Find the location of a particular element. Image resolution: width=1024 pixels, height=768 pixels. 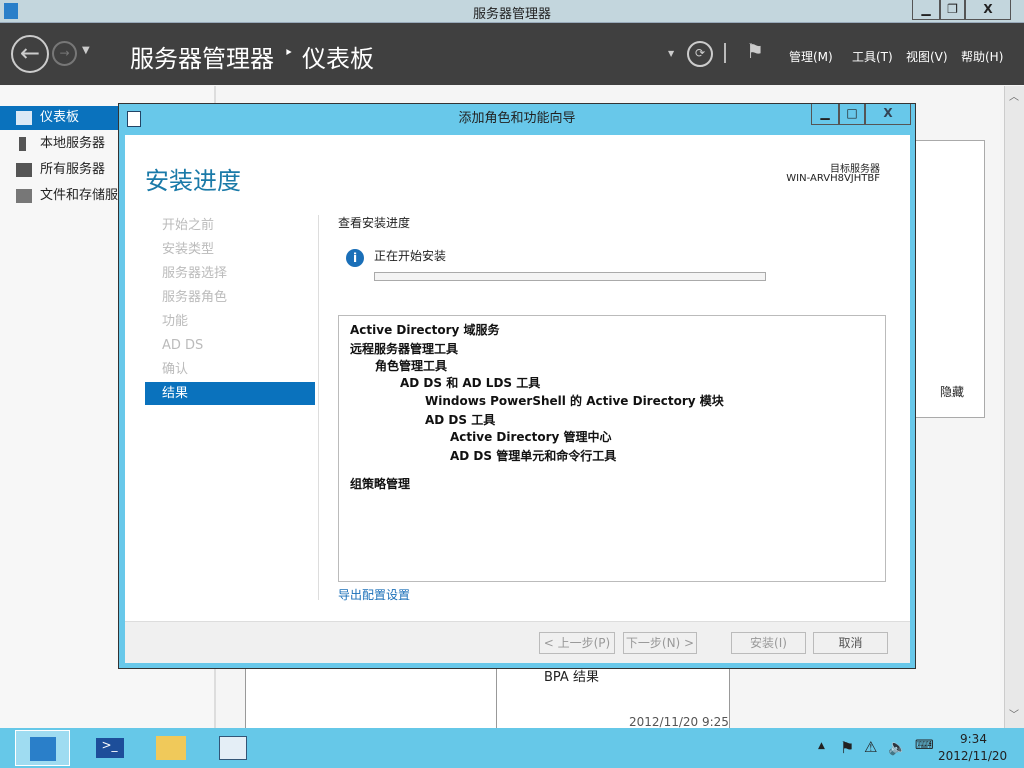

result-item: Active Directory 管理中心 is located at coordinates (531, 437).